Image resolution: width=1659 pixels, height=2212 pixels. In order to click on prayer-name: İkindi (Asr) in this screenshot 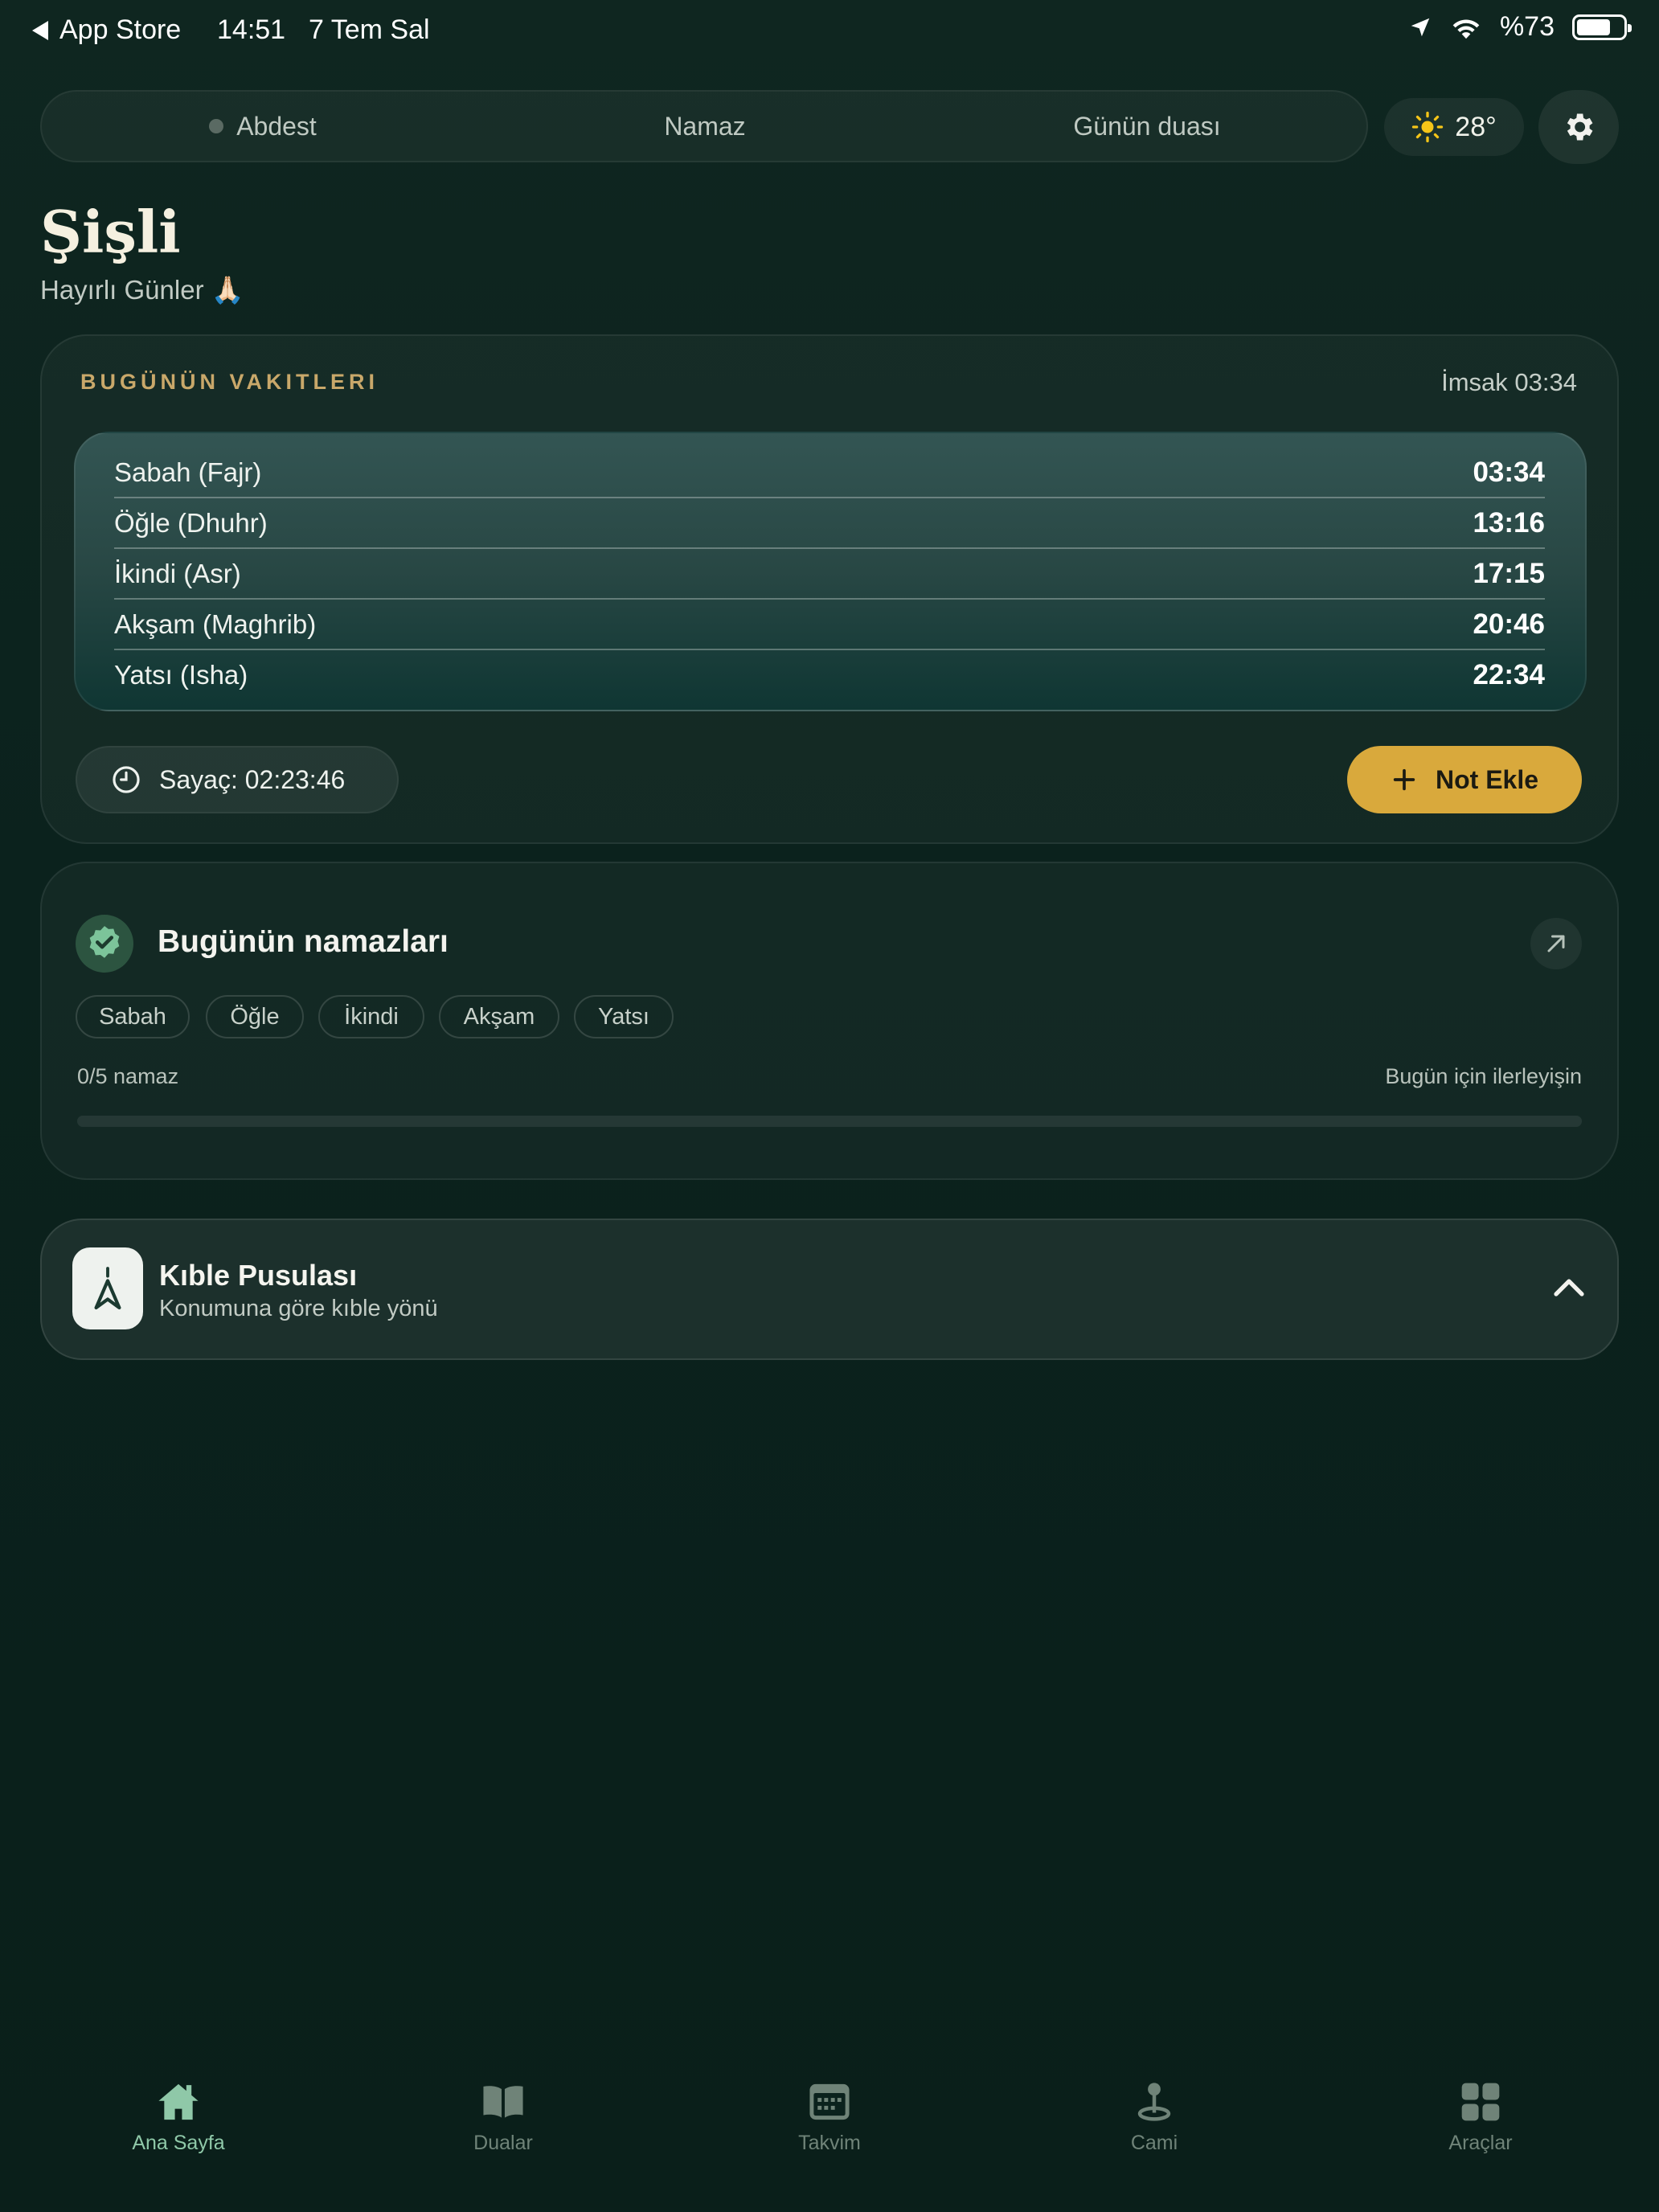, I will do `click(177, 573)`.